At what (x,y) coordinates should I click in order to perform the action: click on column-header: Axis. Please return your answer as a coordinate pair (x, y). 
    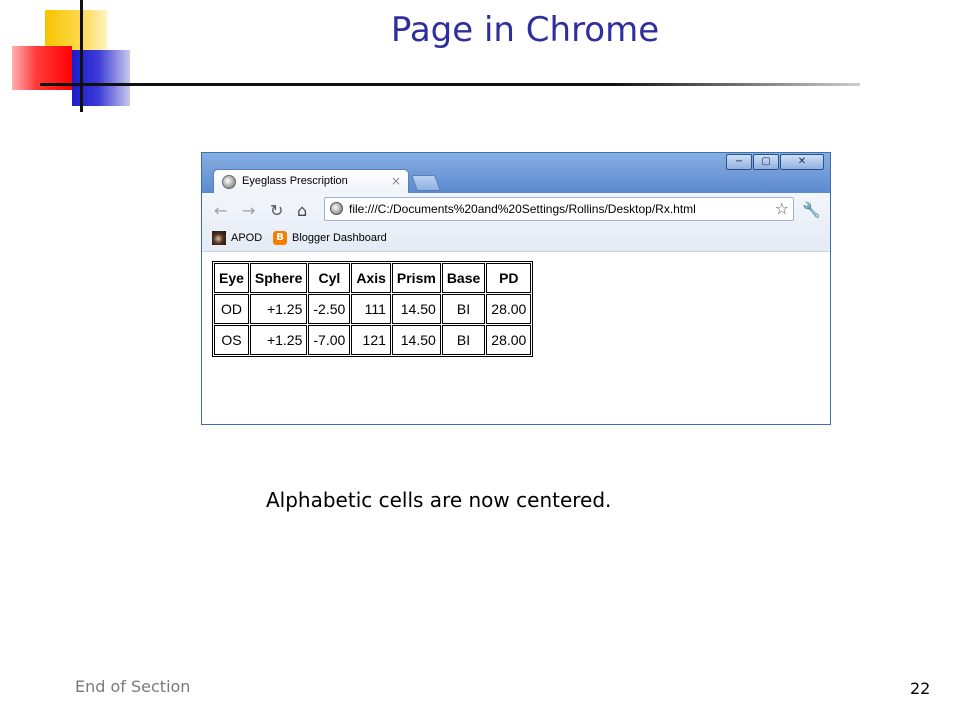
    Looking at the image, I should click on (371, 278).